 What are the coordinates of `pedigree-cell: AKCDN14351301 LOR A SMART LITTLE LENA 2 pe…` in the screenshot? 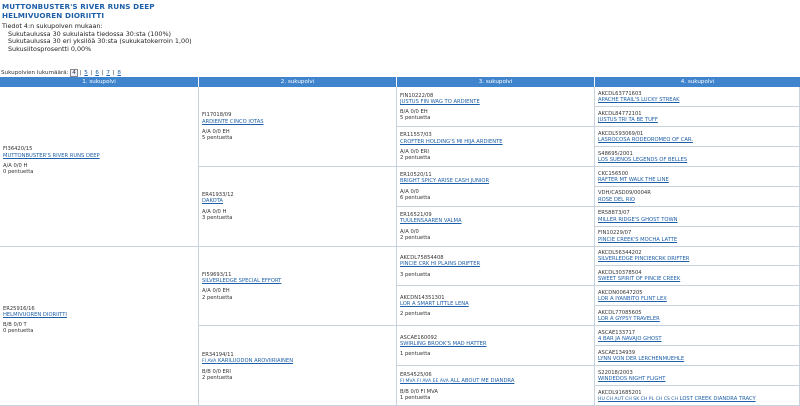 It's located at (496, 306).